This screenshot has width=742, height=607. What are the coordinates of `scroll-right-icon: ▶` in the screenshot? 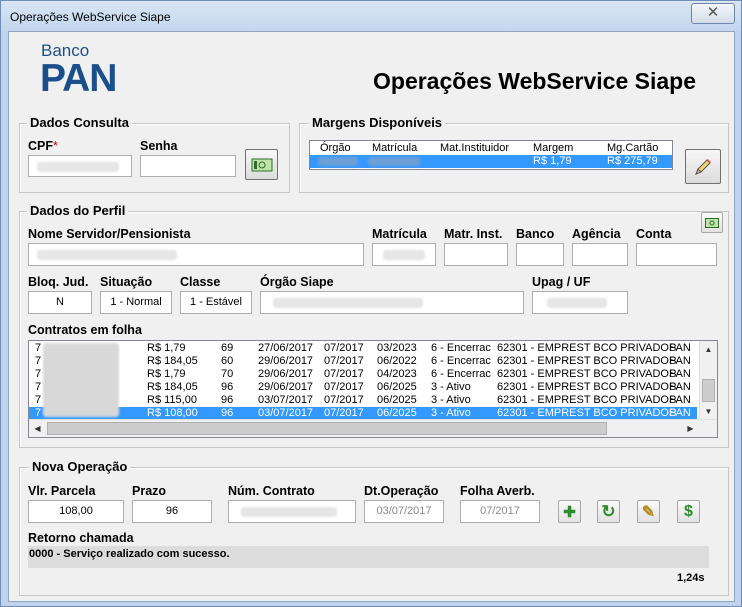 It's located at (690, 428).